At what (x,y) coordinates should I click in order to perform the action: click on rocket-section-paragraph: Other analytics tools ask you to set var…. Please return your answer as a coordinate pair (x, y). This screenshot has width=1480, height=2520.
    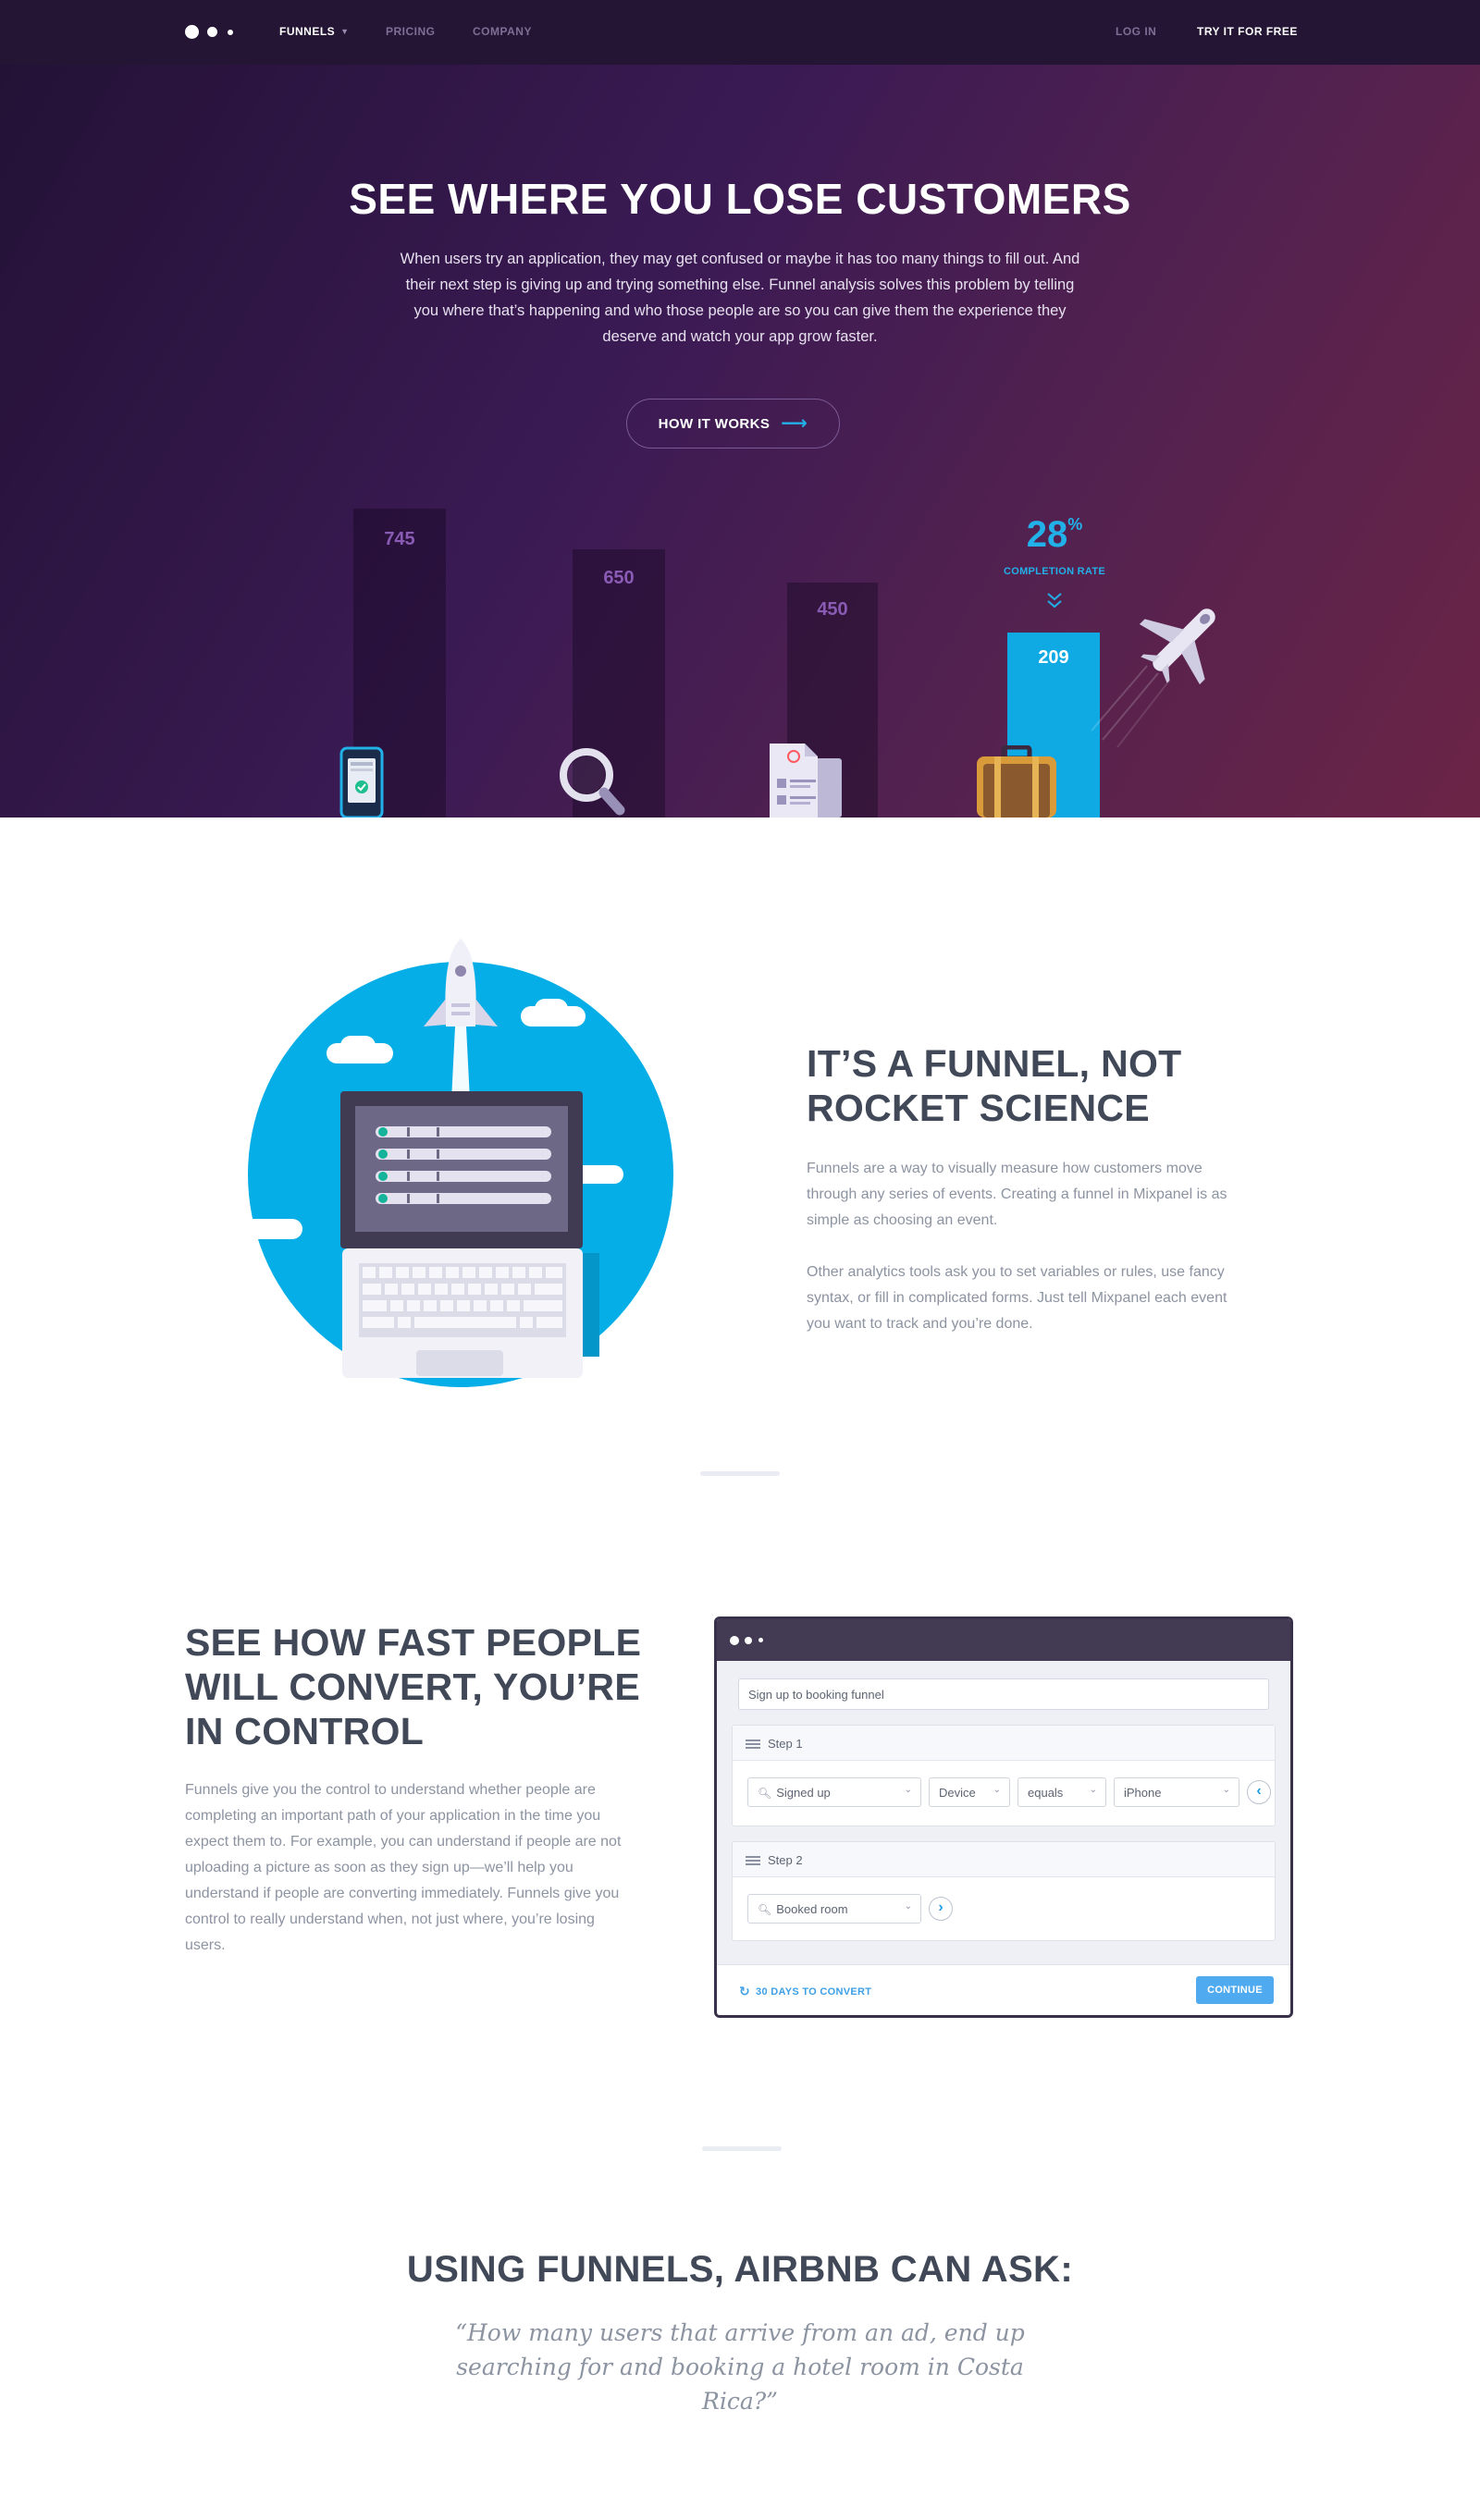
    Looking at the image, I should click on (1017, 1298).